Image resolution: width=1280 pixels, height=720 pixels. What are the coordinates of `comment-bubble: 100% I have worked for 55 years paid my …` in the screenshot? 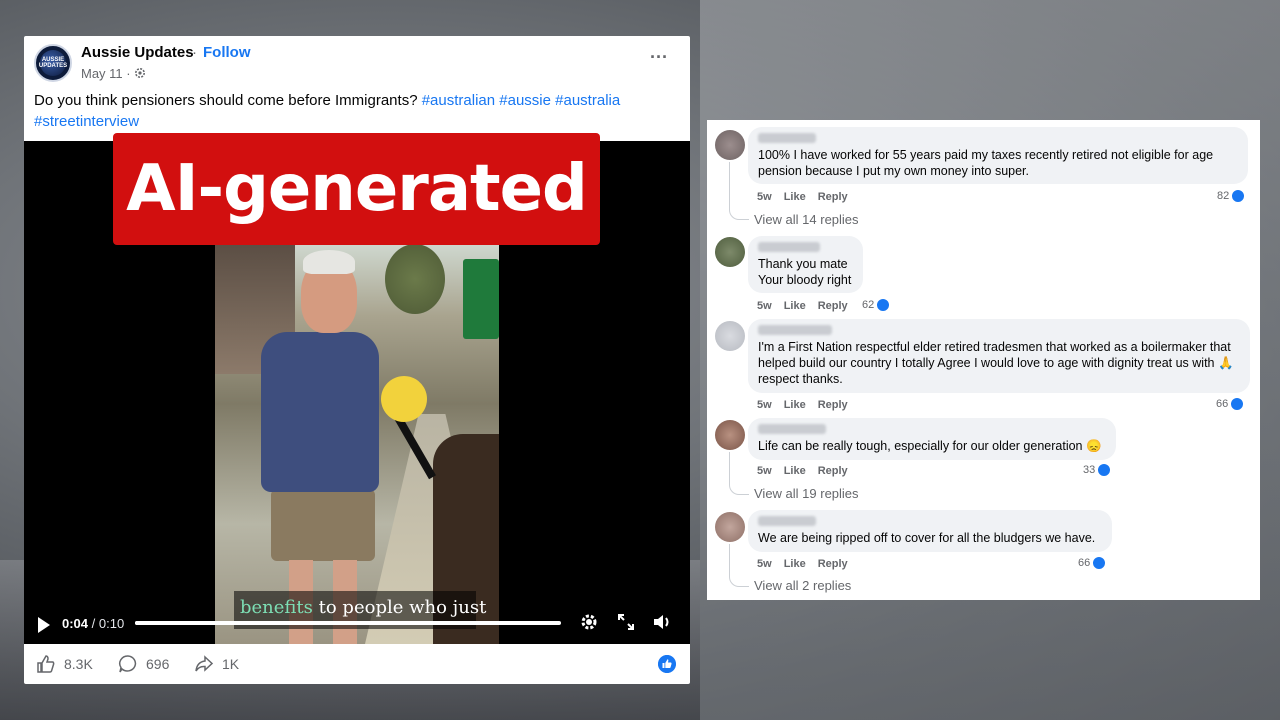 It's located at (998, 155).